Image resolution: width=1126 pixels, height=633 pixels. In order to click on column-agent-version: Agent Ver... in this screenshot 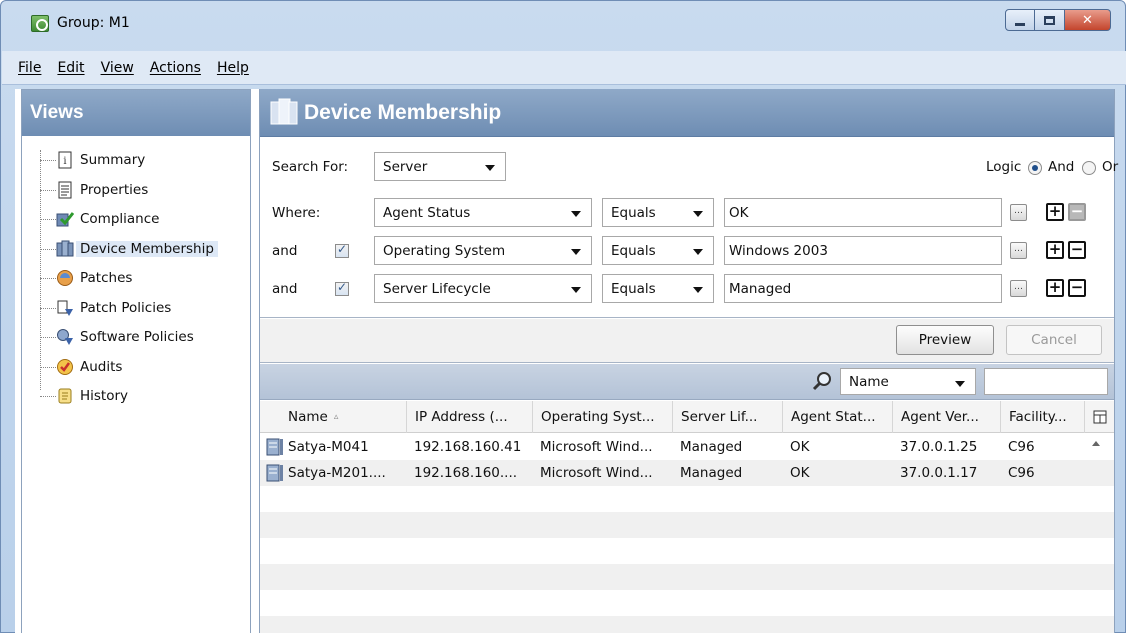, I will do `click(946, 417)`.